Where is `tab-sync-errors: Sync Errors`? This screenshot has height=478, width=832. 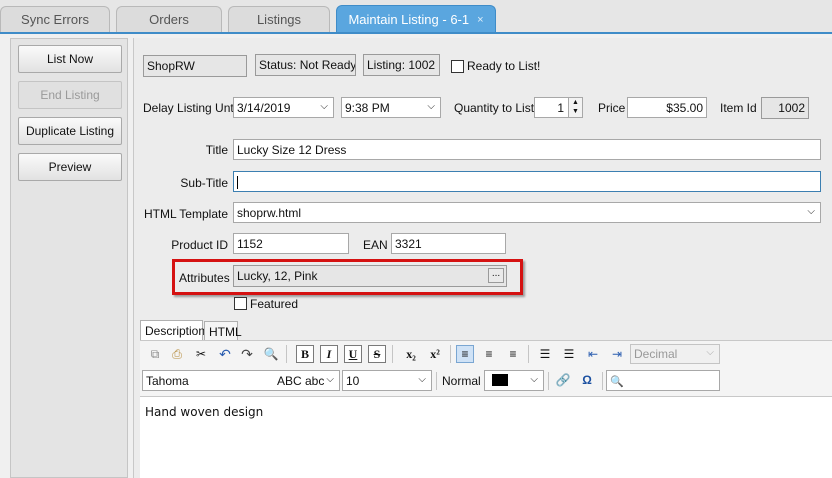 tab-sync-errors: Sync Errors is located at coordinates (55, 19).